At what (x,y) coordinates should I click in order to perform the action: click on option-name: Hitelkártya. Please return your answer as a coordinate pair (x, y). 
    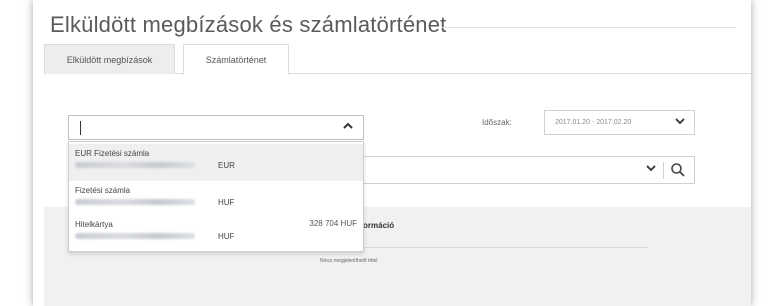
    Looking at the image, I should click on (94, 224).